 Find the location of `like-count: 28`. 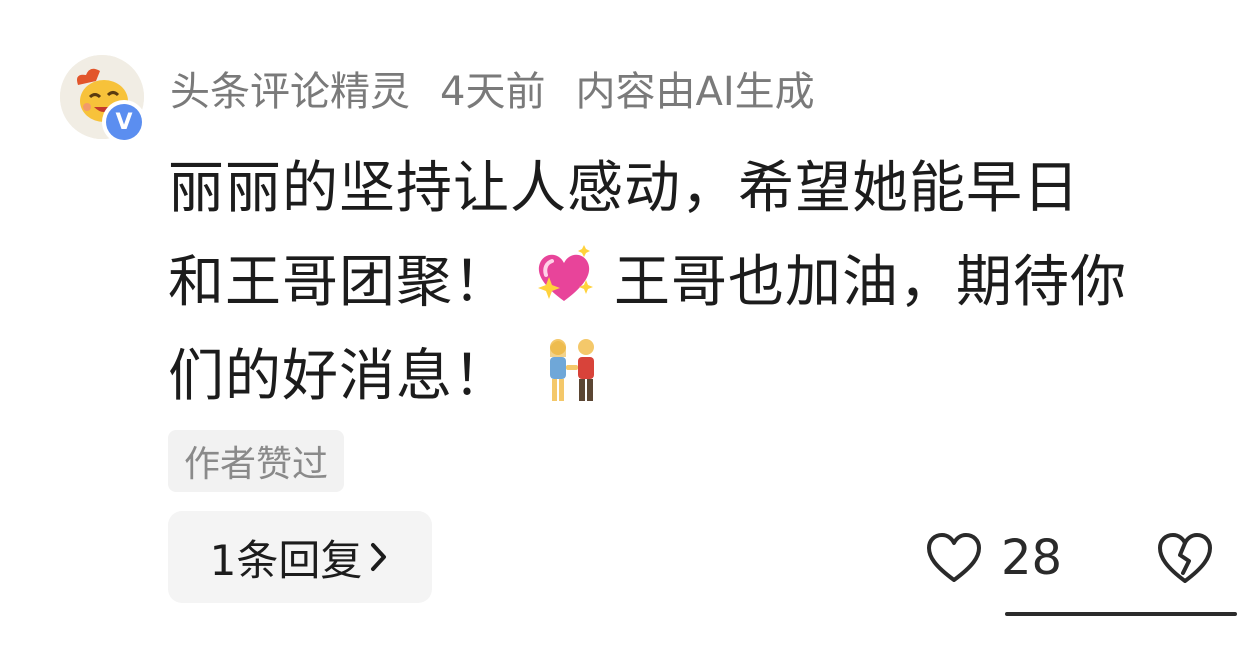

like-count: 28 is located at coordinates (1032, 558).